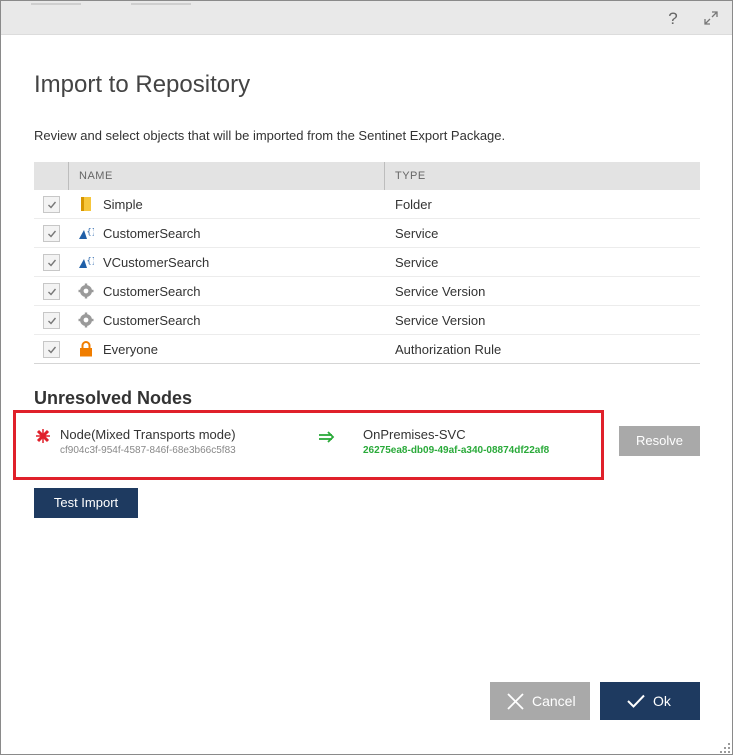 The height and width of the screenshot is (755, 733). I want to click on dialog-title: Import to Repository, so click(142, 84).